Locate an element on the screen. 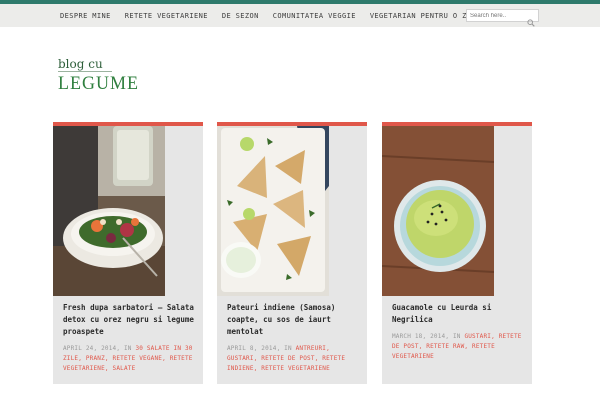  search-box is located at coordinates (502, 18).